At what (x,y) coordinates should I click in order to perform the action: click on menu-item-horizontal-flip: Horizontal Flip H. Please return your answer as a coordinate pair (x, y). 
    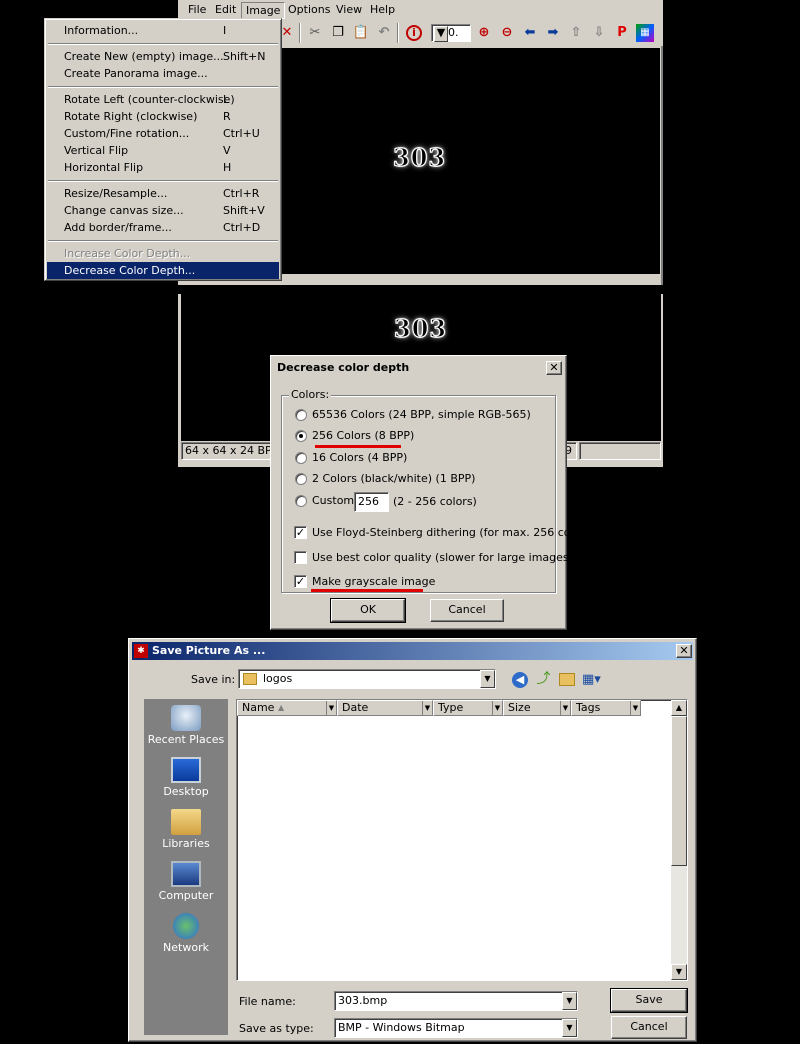
    Looking at the image, I should click on (163, 167).